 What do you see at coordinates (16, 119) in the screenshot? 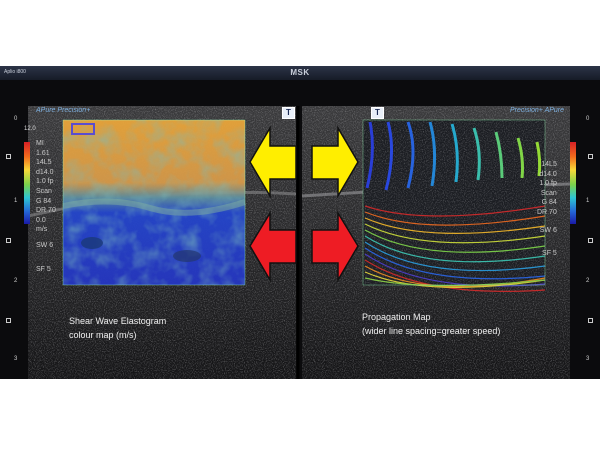
I see `depth-label-0-left: 0` at bounding box center [16, 119].